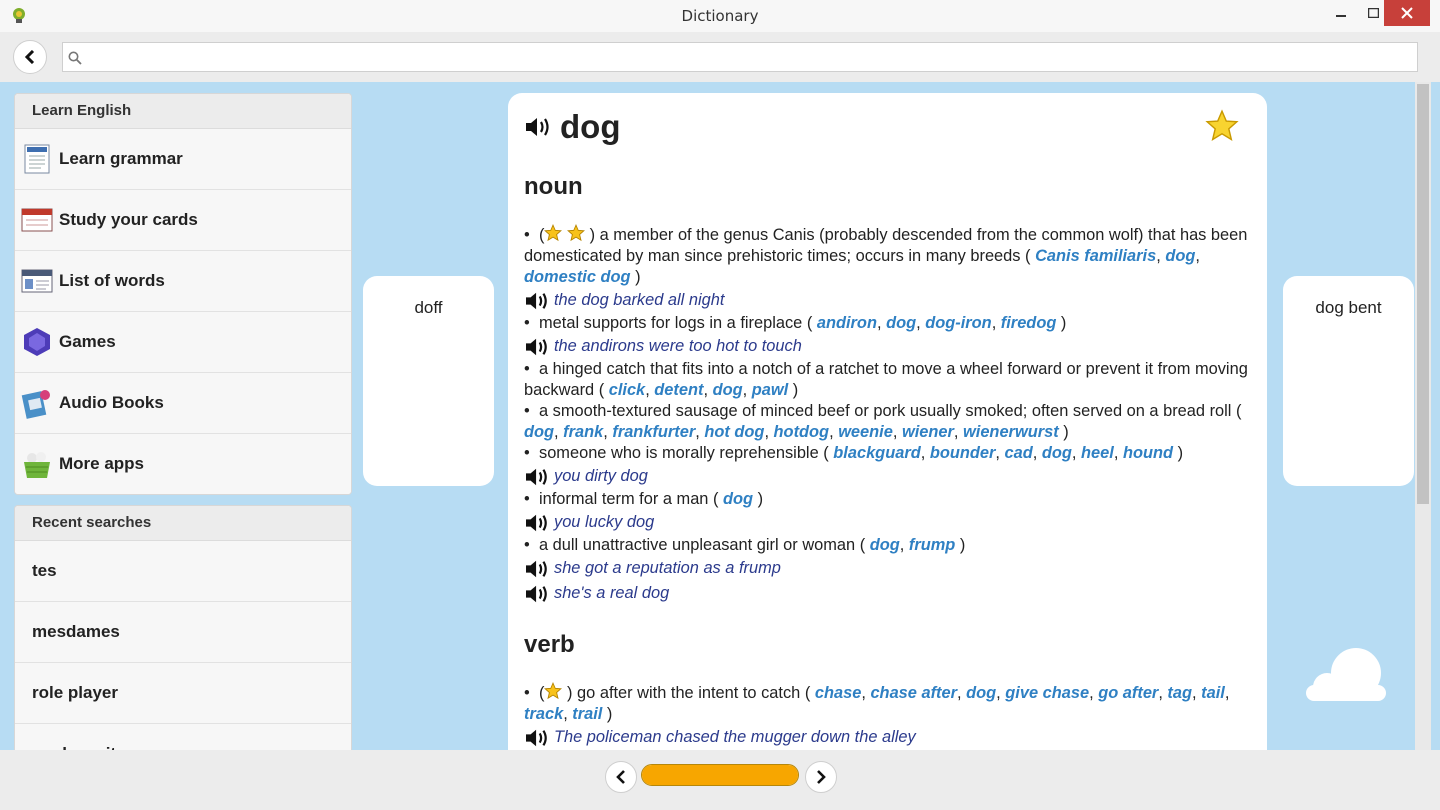  What do you see at coordinates (37, 281) in the screenshot?
I see `word-list-icon` at bounding box center [37, 281].